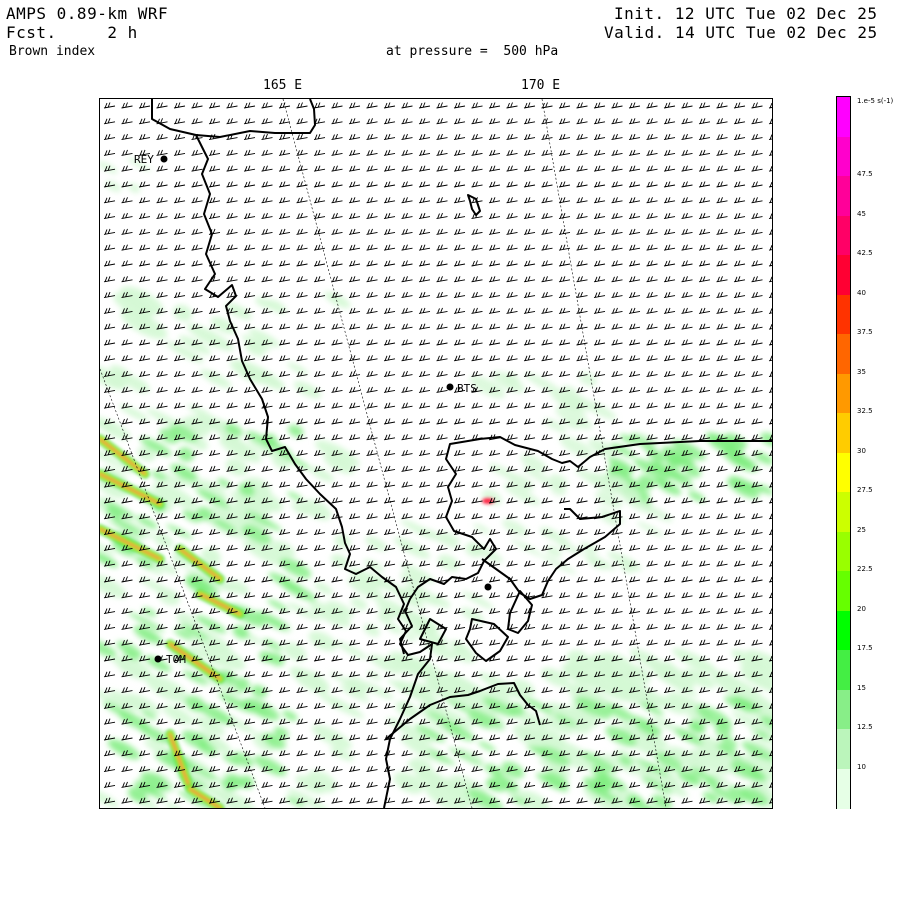 The image size is (900, 900). What do you see at coordinates (488, 501) in the screenshot?
I see `maximum-spot` at bounding box center [488, 501].